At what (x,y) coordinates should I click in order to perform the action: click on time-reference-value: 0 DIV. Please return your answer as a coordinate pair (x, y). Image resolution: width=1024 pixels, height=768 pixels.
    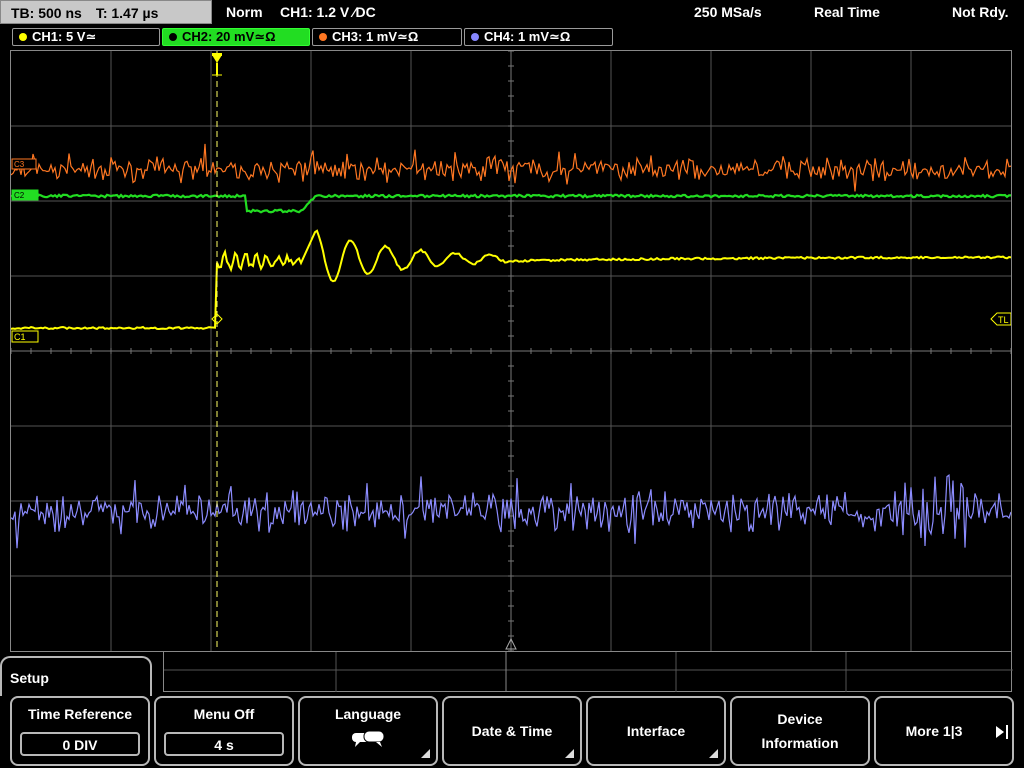
    Looking at the image, I should click on (80, 744).